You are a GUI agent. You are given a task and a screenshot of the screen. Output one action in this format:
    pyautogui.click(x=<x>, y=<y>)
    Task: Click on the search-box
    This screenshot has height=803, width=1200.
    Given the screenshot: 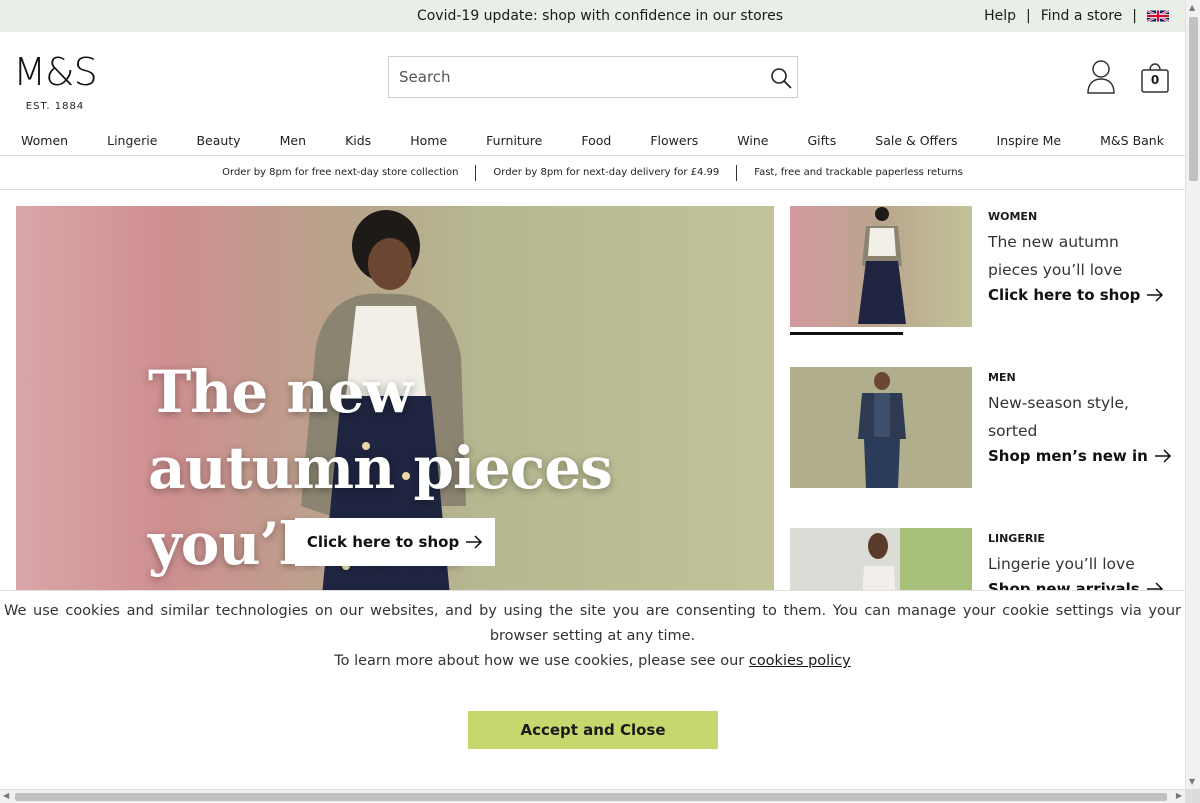 What is the action you would take?
    pyautogui.click(x=593, y=77)
    